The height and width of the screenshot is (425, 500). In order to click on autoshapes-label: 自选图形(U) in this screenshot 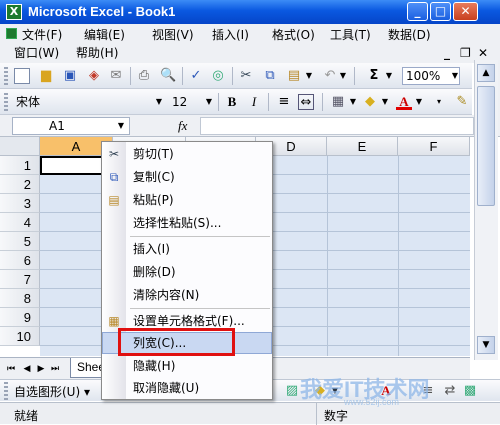, I will do `click(47, 392)`.